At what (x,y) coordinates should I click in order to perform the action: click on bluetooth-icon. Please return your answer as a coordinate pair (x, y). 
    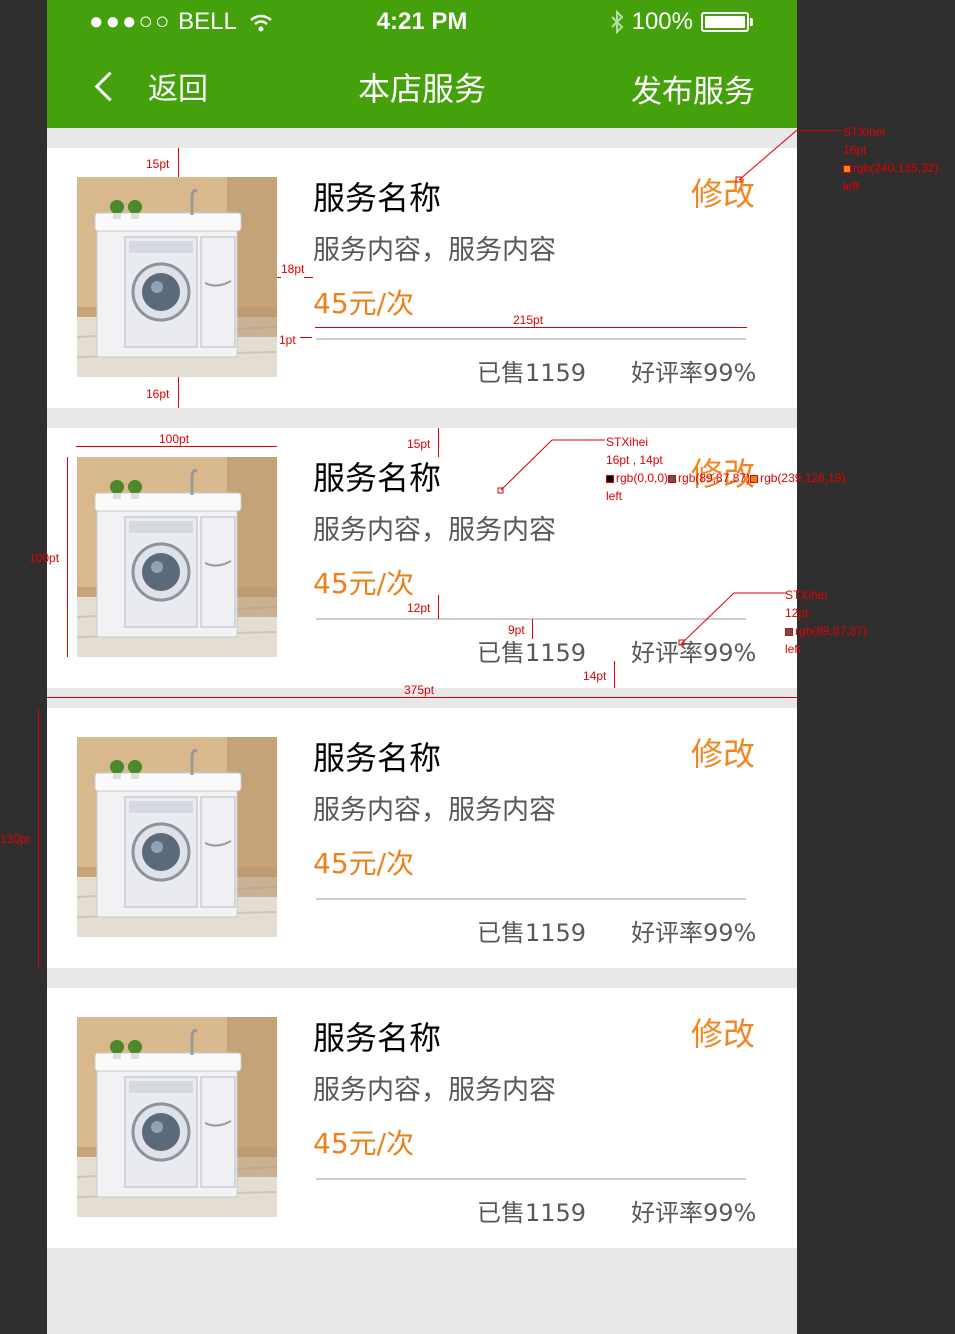
    Looking at the image, I should click on (617, 22).